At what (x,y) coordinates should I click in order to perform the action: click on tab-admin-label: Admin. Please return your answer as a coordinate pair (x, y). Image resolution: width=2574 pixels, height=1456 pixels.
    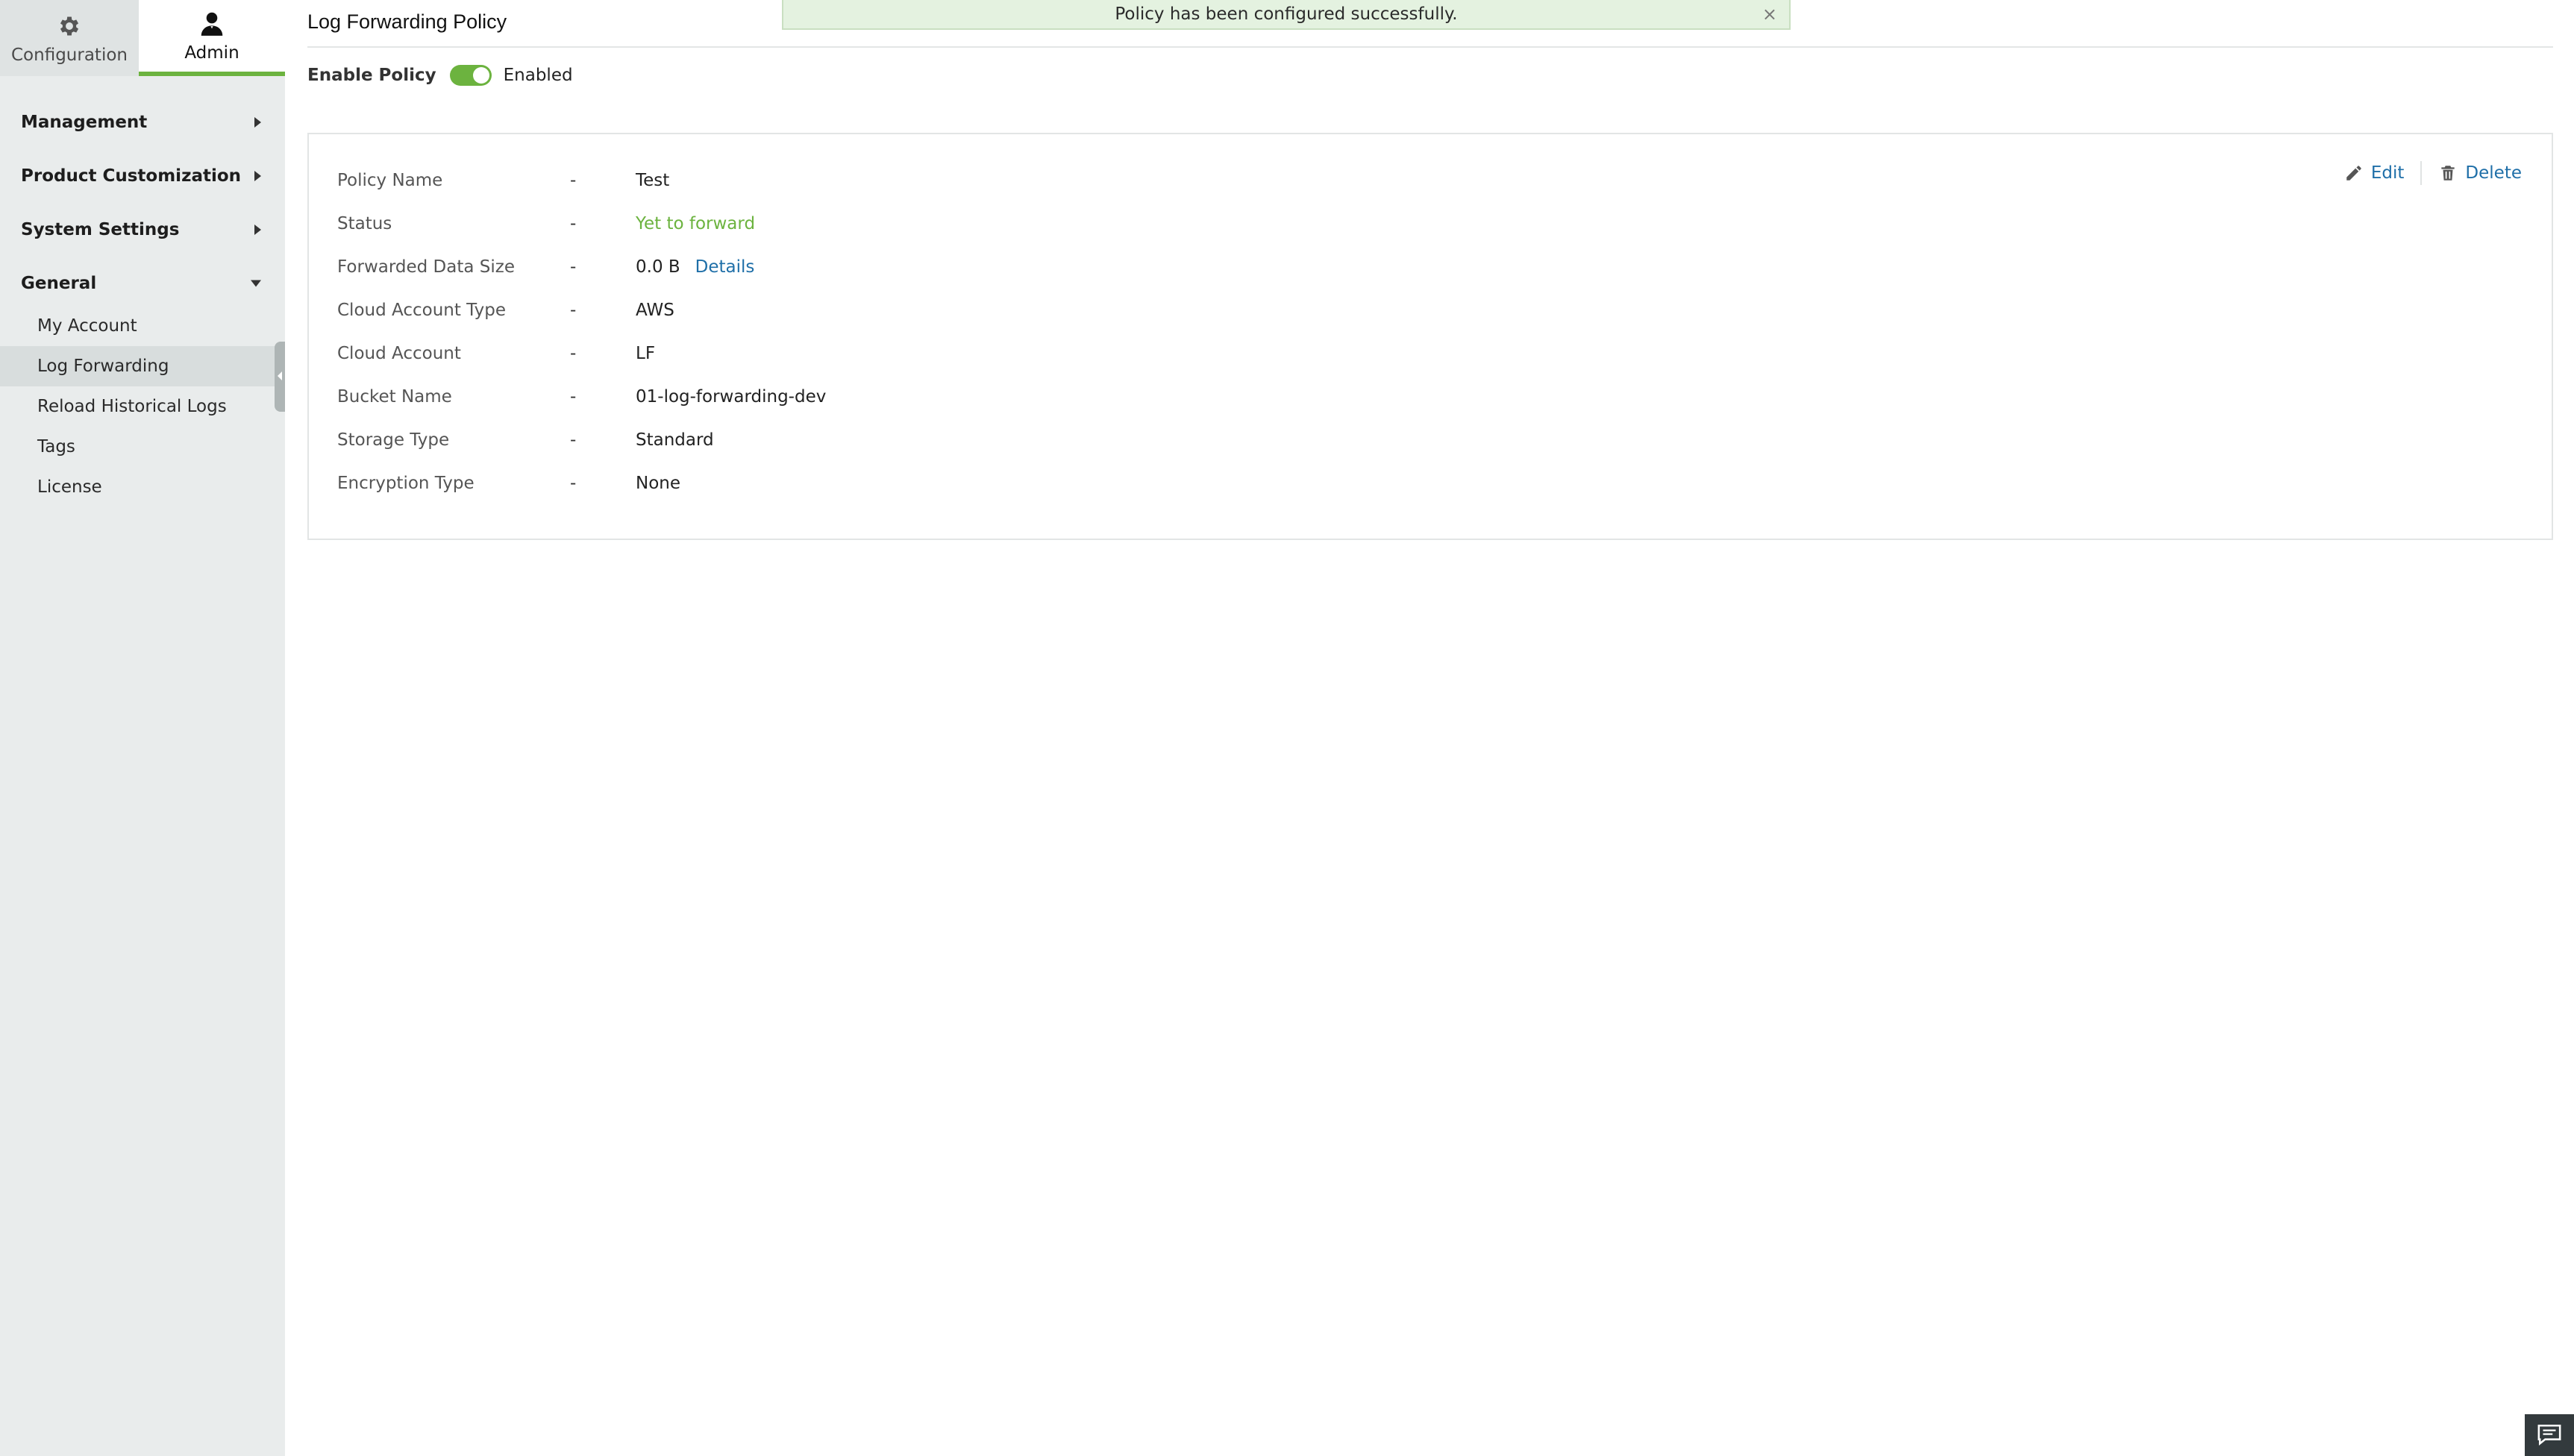
    Looking at the image, I should click on (211, 53).